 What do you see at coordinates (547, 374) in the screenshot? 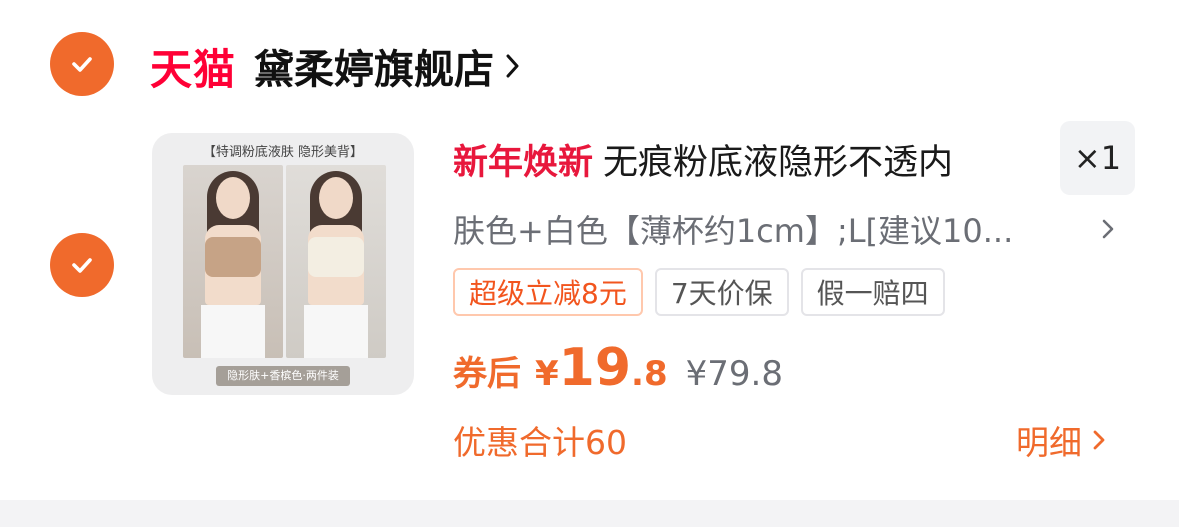
I see `price-currency: ¥` at bounding box center [547, 374].